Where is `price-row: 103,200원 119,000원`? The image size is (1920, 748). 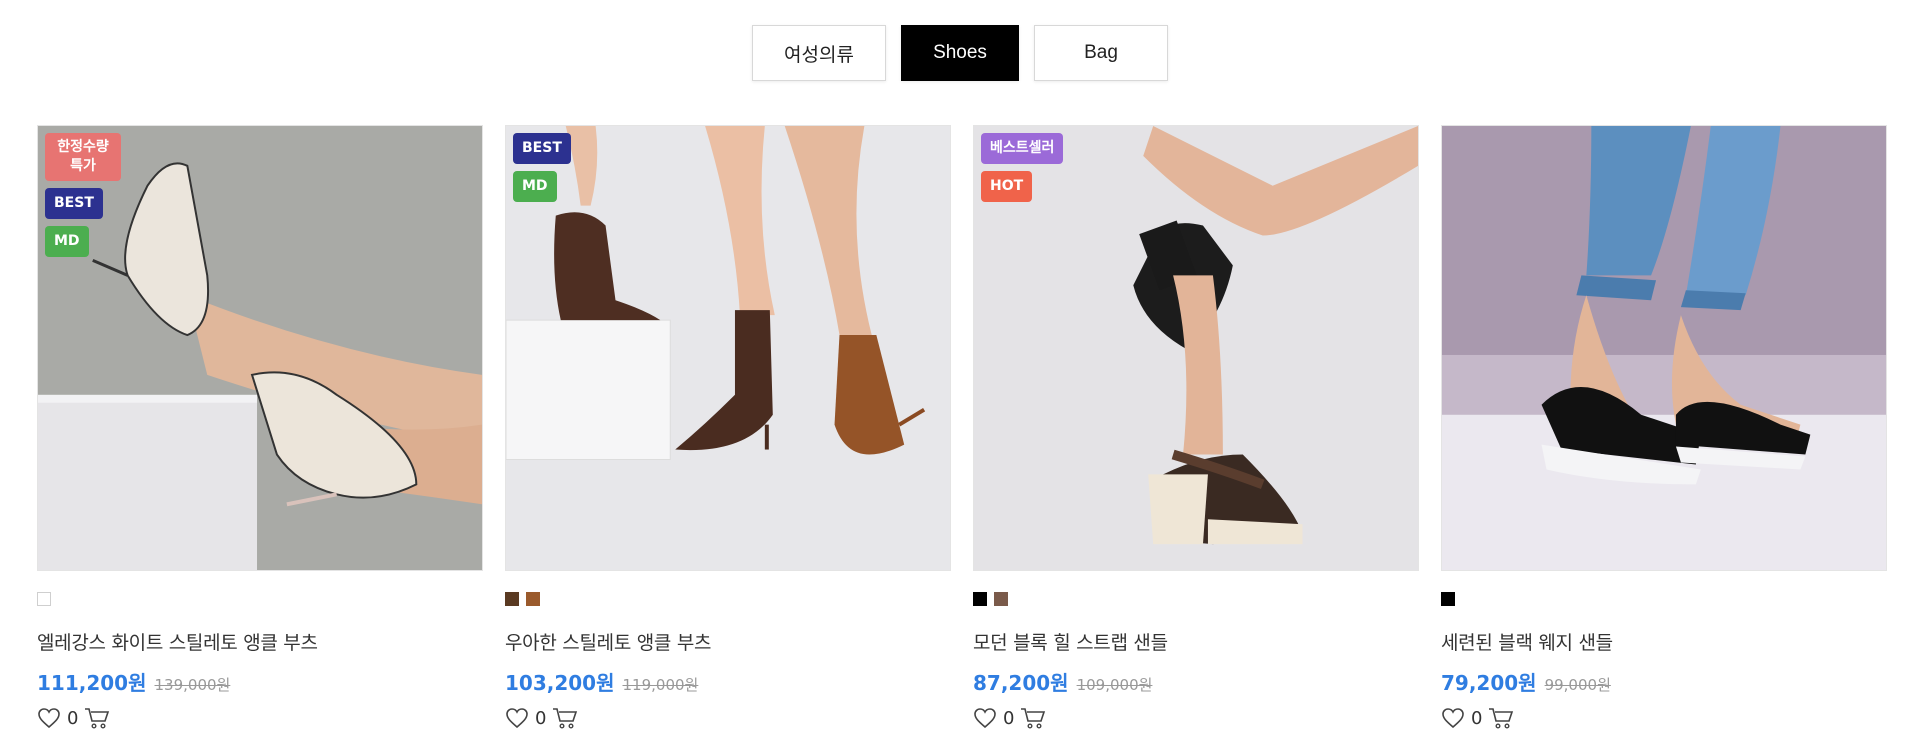
price-row: 103,200원 119,000원 is located at coordinates (728, 681).